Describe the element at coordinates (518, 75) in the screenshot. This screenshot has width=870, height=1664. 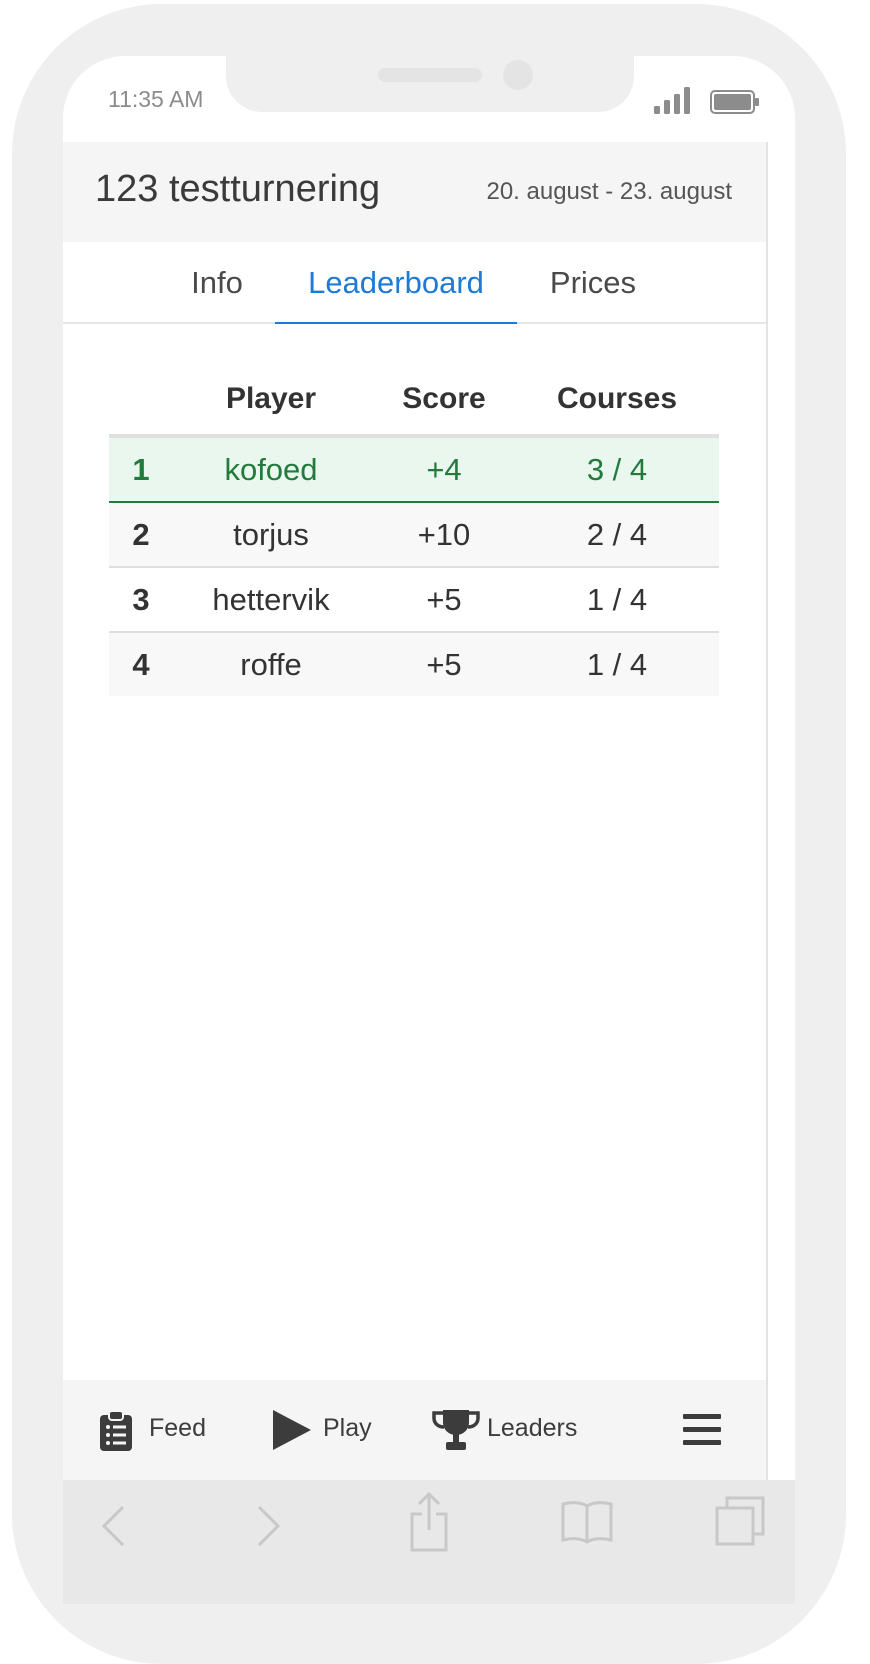
I see `front-camera` at that location.